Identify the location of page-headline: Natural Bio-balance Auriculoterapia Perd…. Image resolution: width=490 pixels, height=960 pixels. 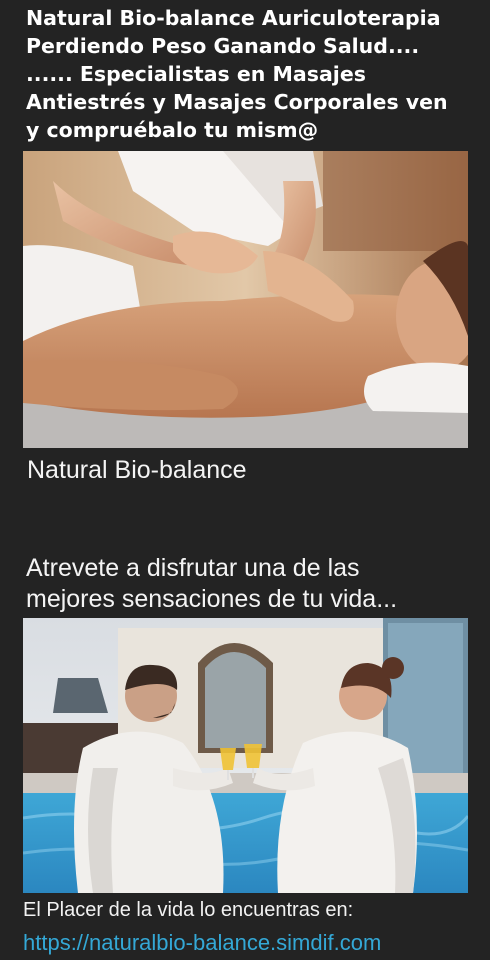
(237, 74).